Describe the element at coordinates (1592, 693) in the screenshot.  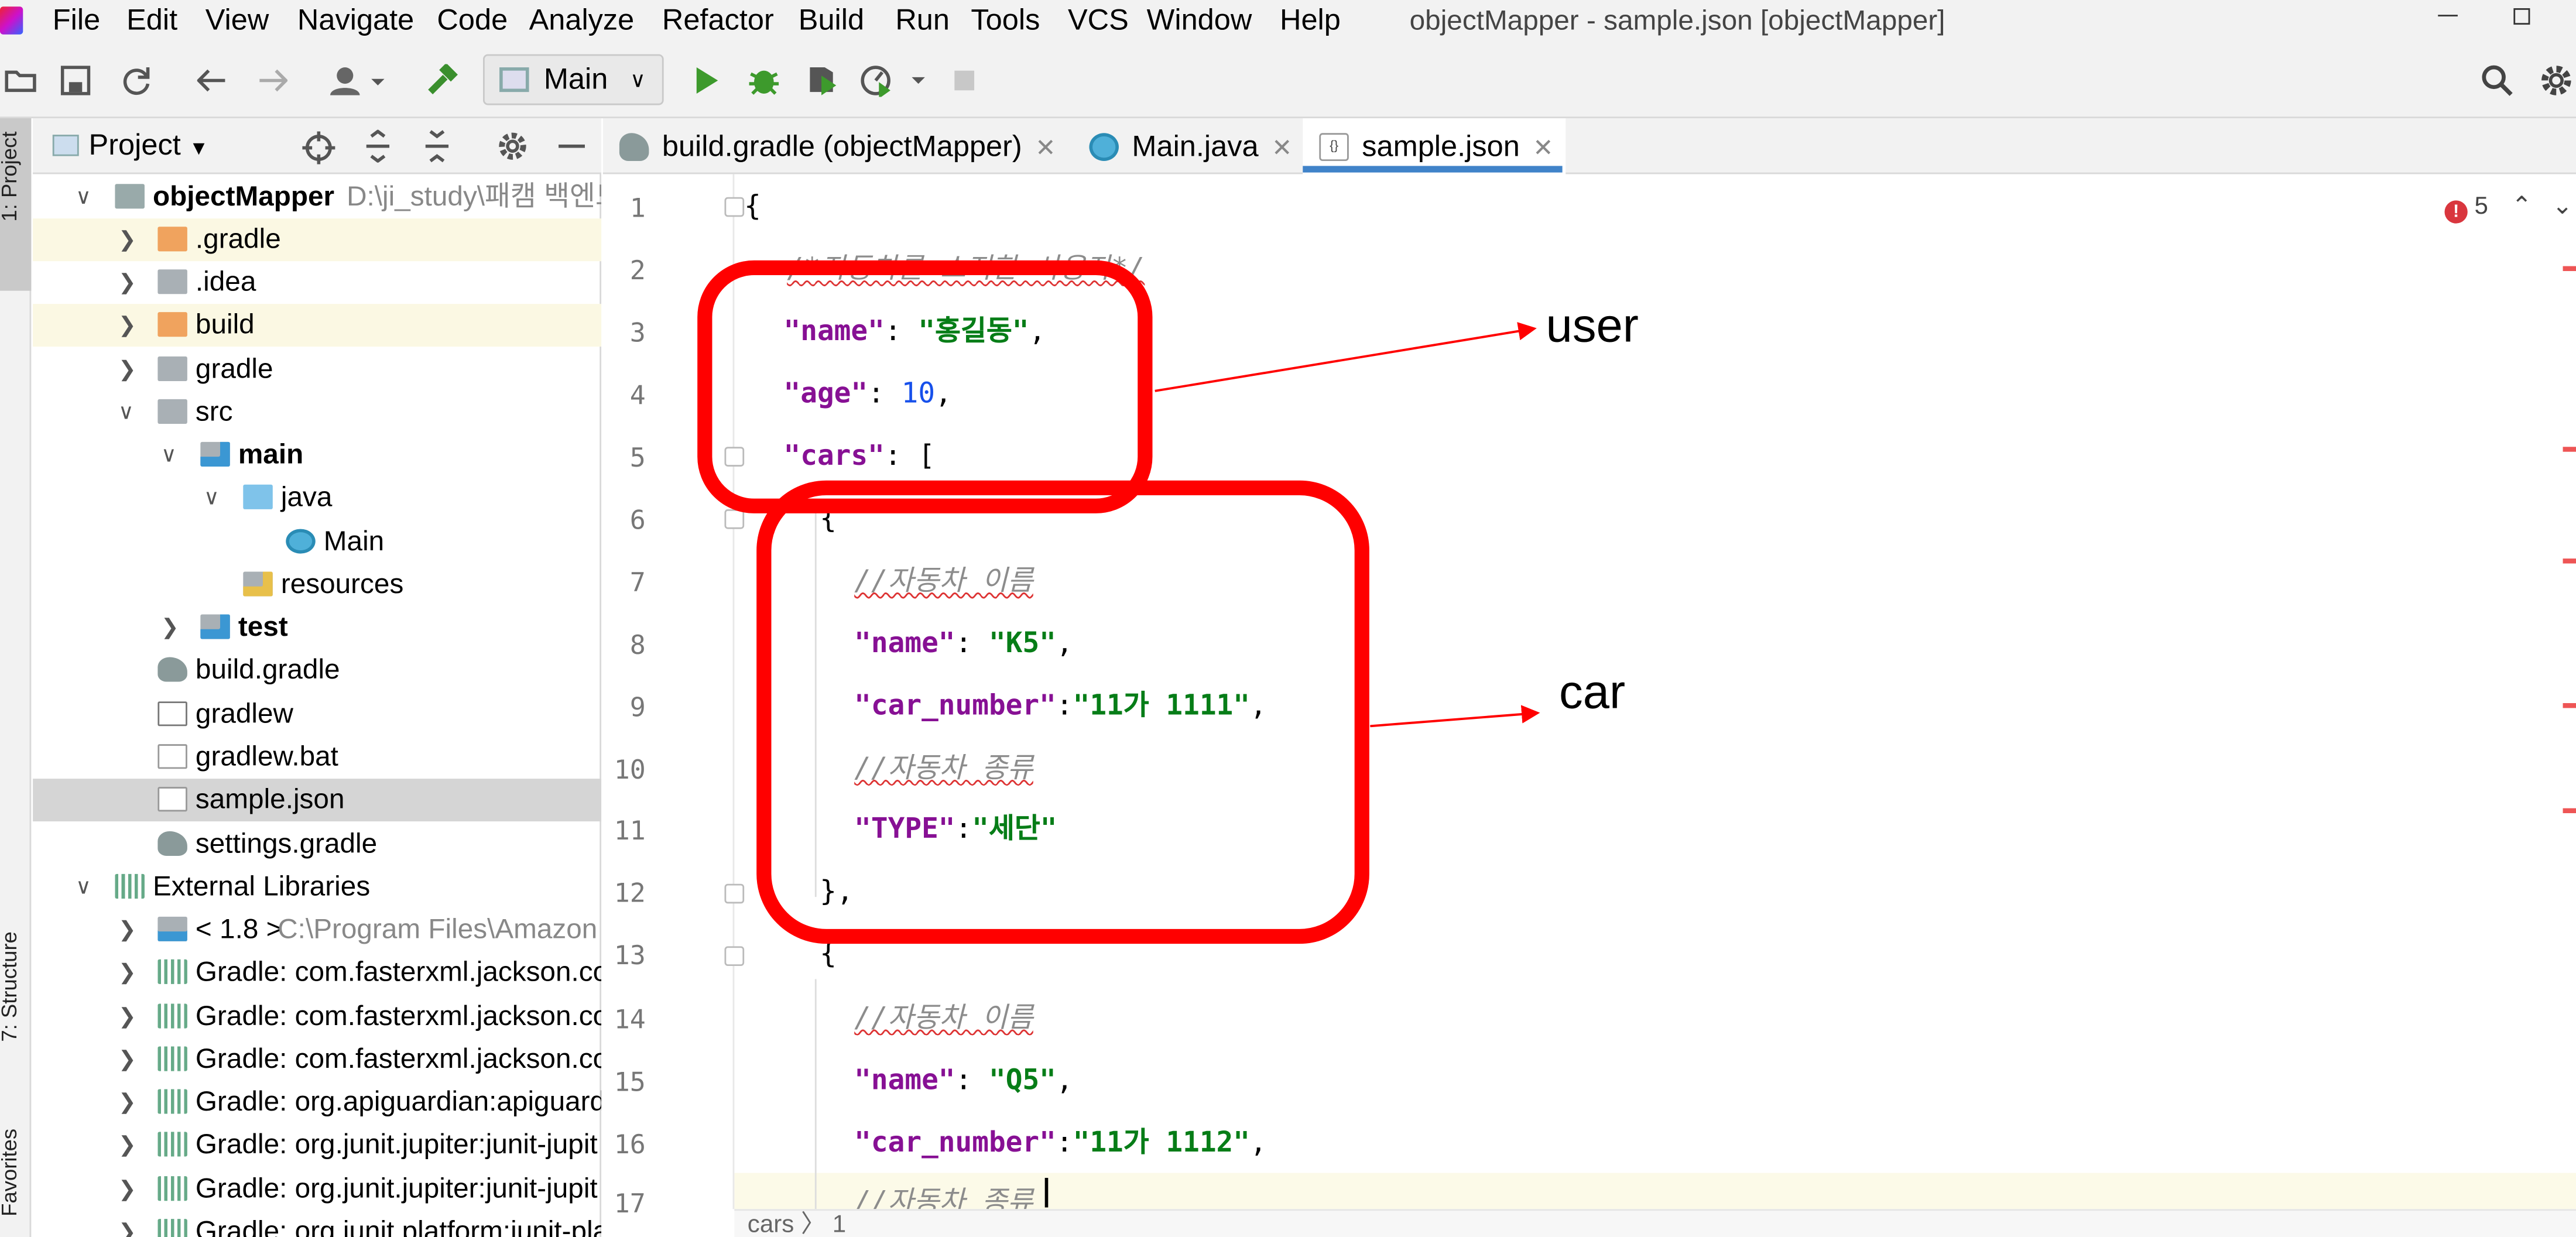
I see `car-annotation-label: car` at that location.